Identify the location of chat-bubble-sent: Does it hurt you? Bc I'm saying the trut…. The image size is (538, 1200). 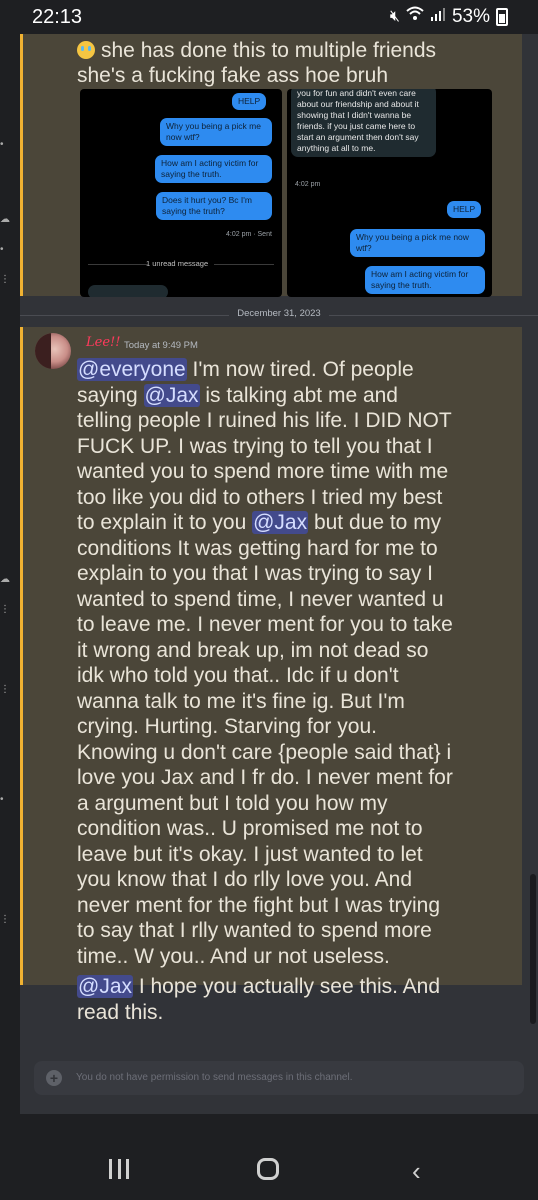
(214, 206).